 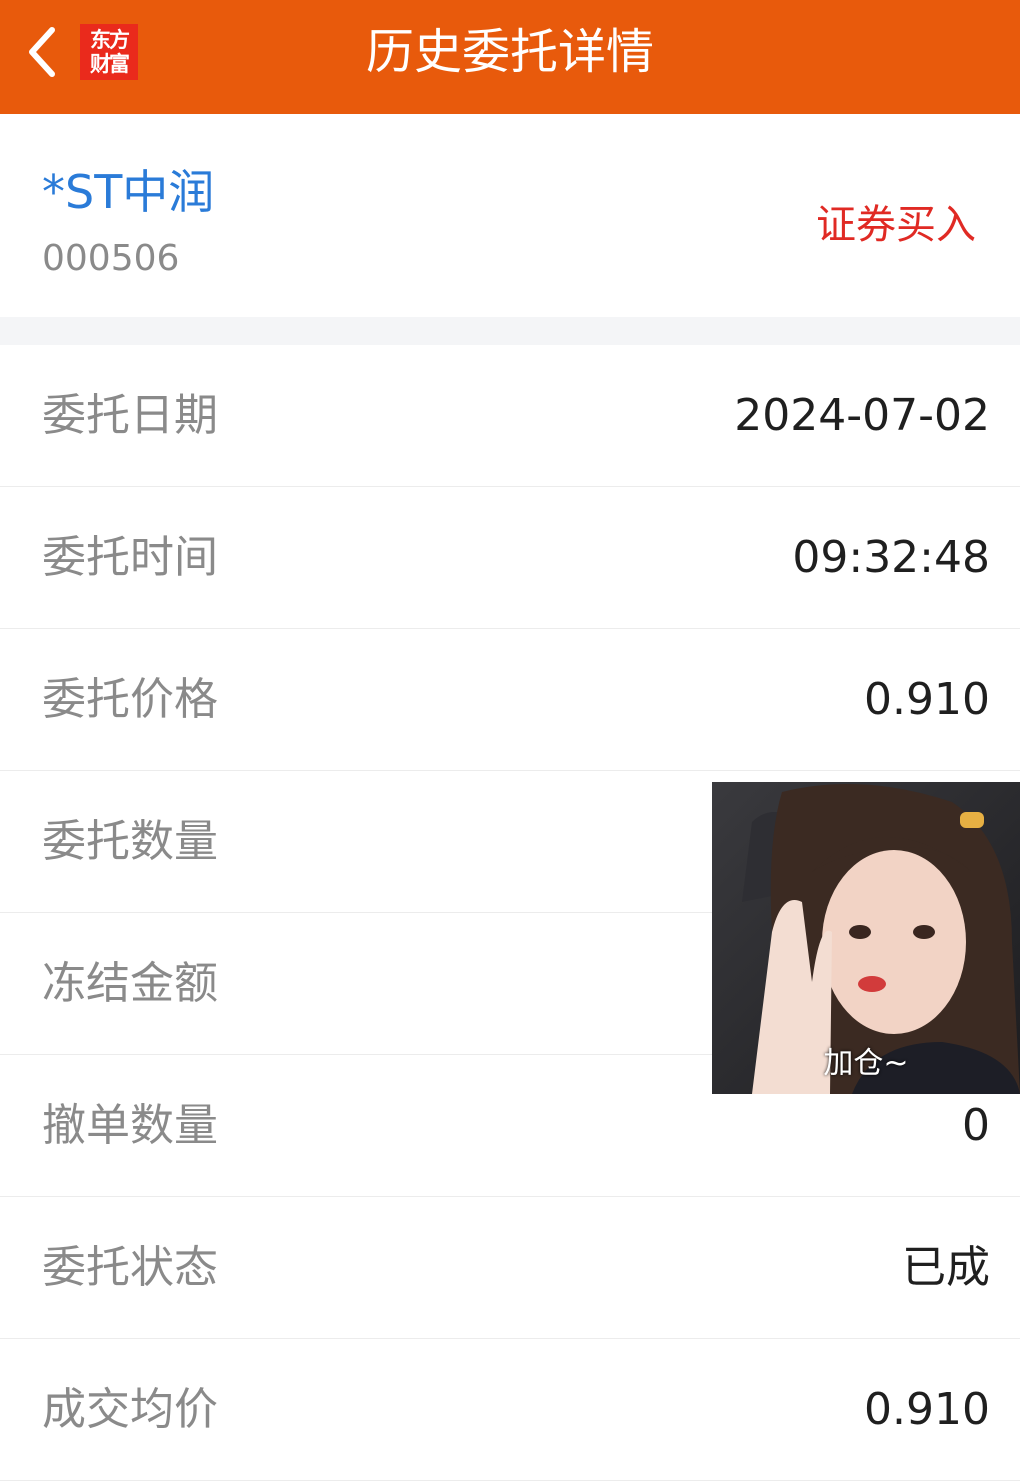 What do you see at coordinates (510, 331) in the screenshot?
I see `section-divider` at bounding box center [510, 331].